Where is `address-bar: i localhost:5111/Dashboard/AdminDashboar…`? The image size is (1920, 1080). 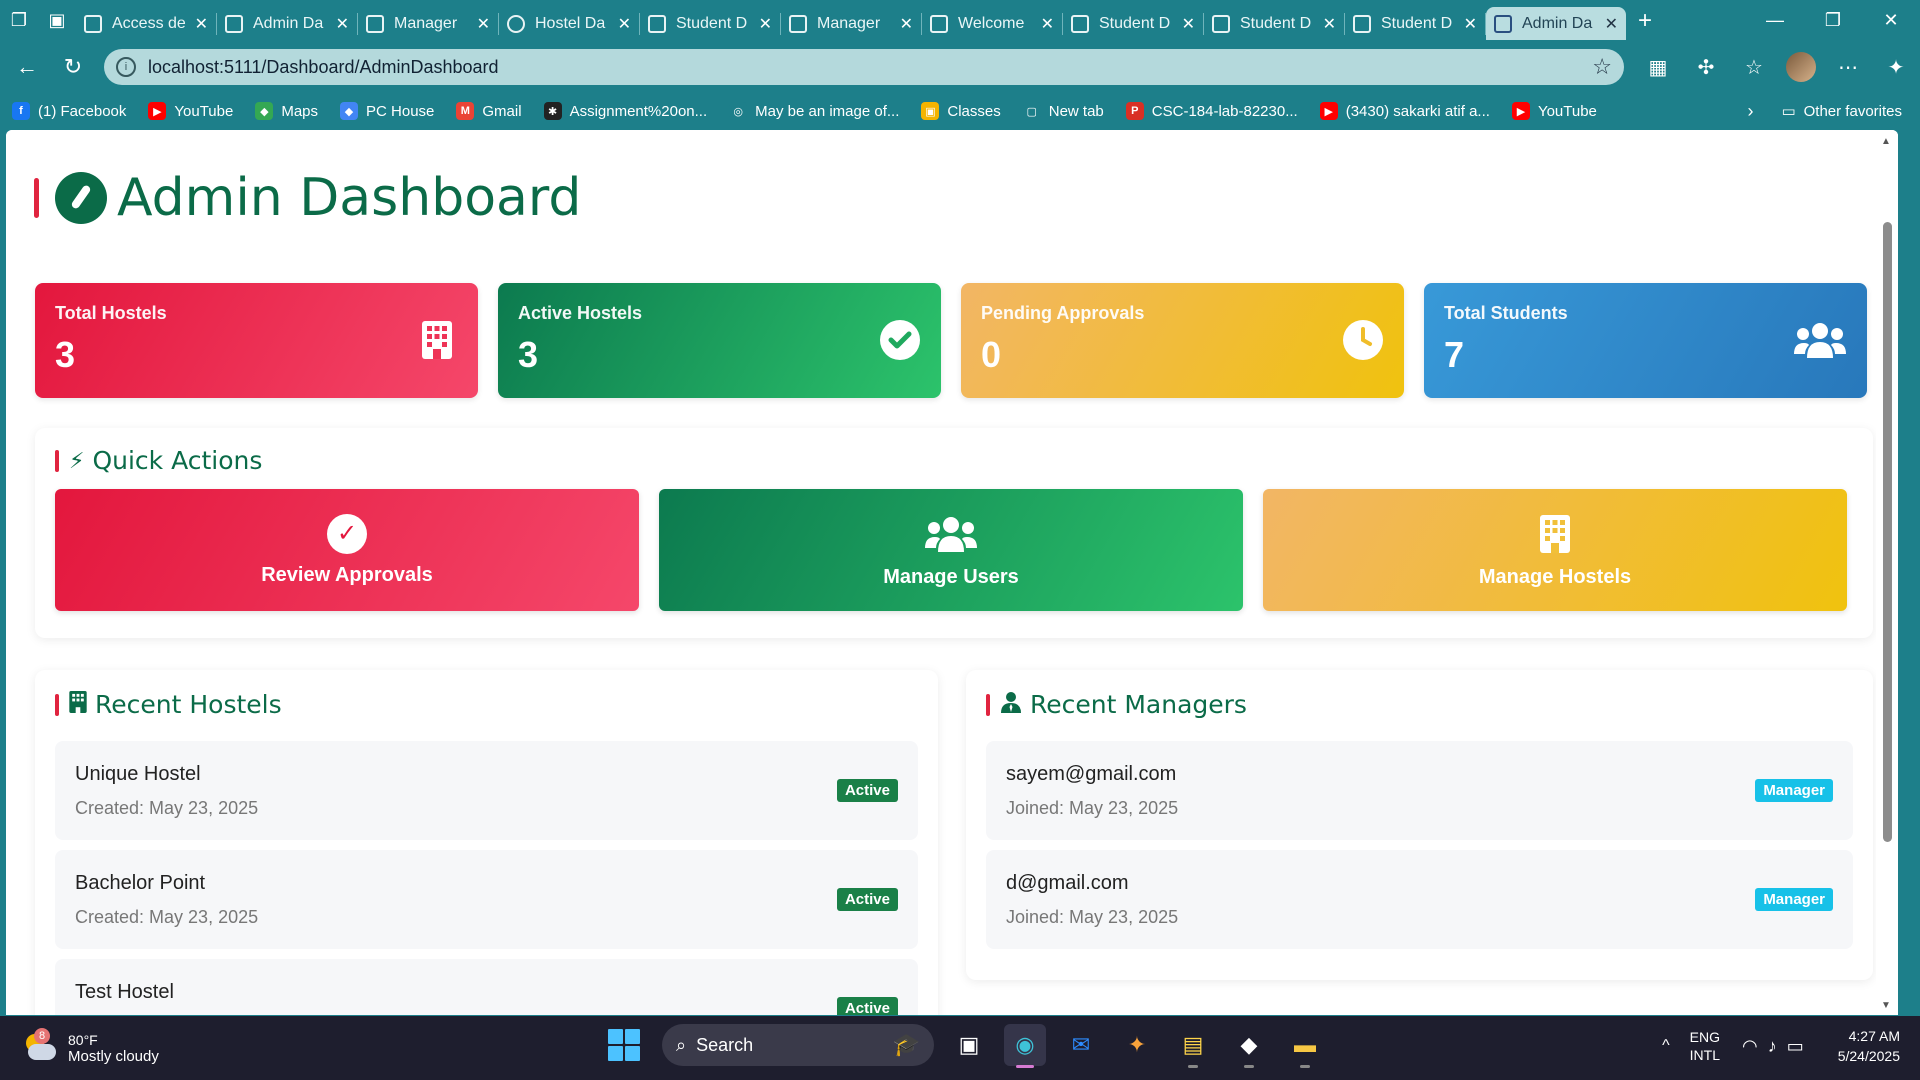
address-bar: i localhost:5111/Dashboard/AdminDashboar… is located at coordinates (864, 67).